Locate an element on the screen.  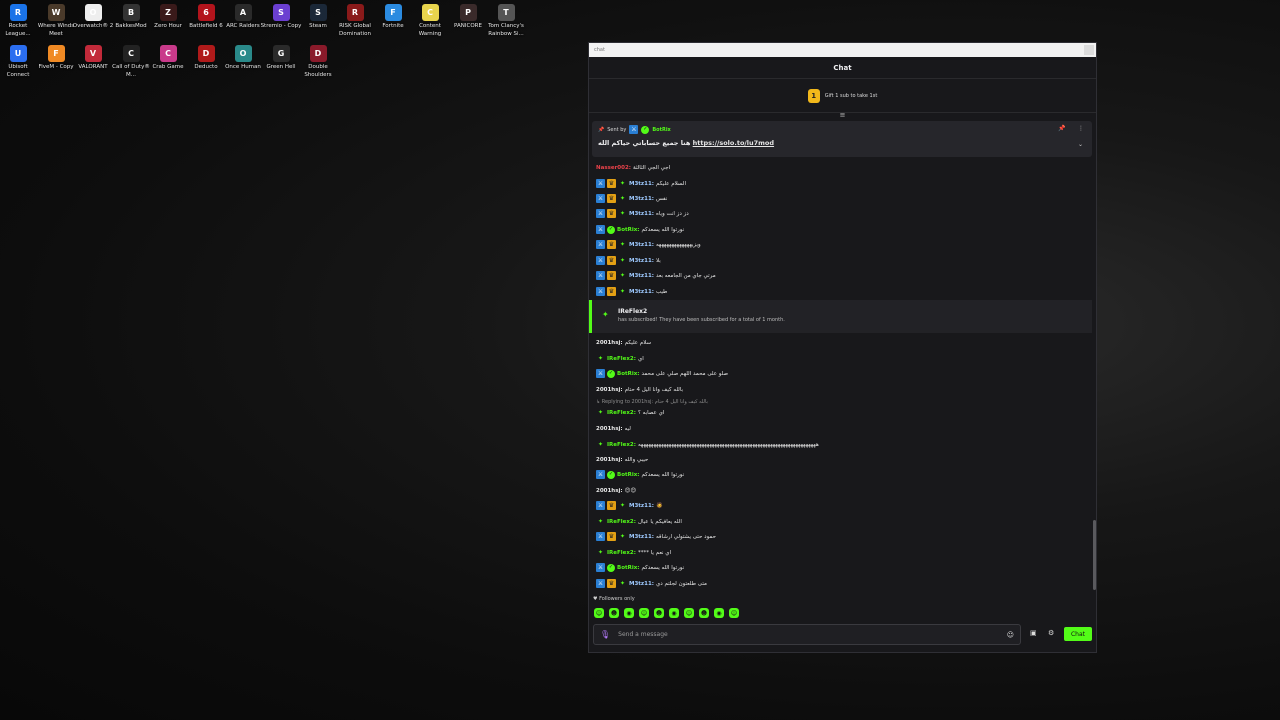
window-title: chat is located at coordinates (599, 50).